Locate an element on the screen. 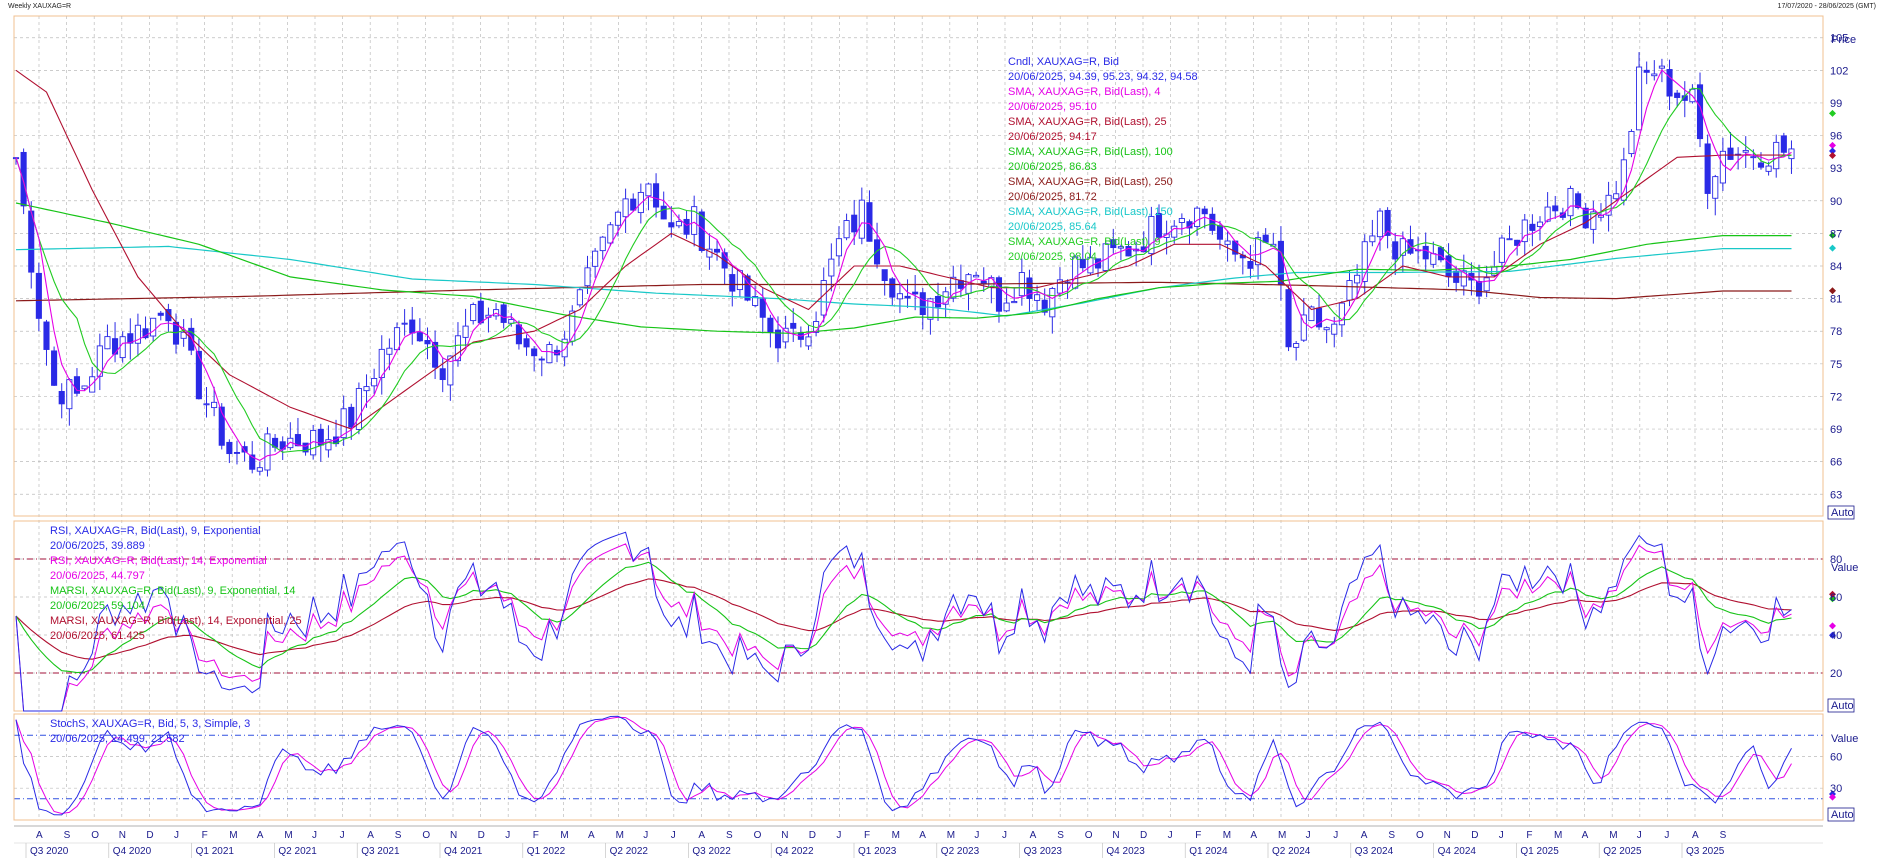 This screenshot has width=1882, height=858. rsi-auto-button: Auto is located at coordinates (1841, 705).